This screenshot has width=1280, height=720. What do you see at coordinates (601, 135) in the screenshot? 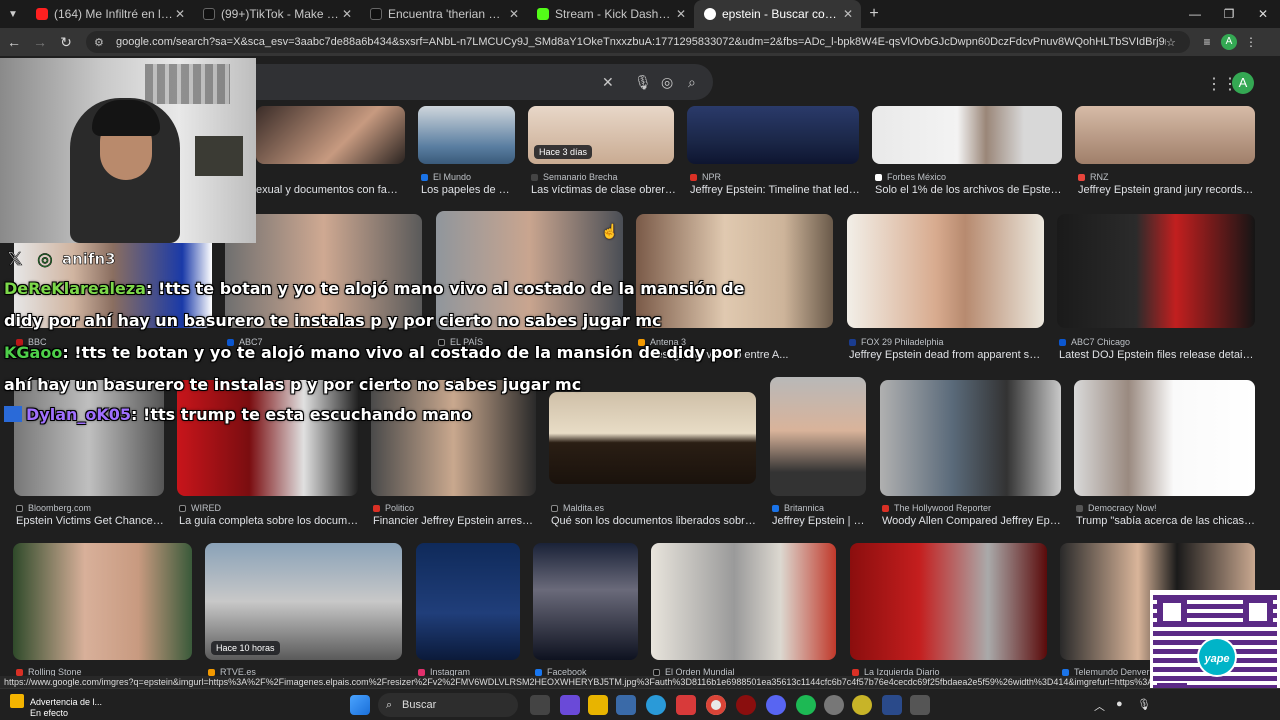
I see `image-result: Hace 3 días` at bounding box center [601, 135].